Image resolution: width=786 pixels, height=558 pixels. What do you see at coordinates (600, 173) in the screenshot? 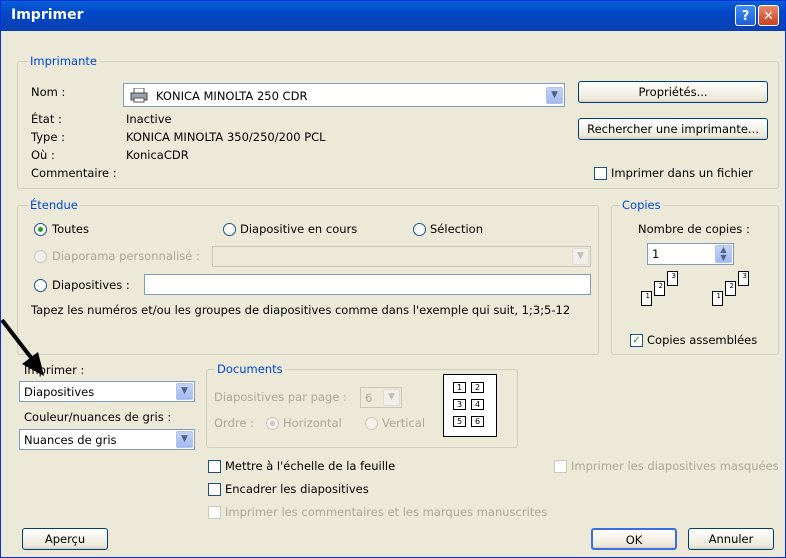
I see `print-to-file-checkbox` at bounding box center [600, 173].